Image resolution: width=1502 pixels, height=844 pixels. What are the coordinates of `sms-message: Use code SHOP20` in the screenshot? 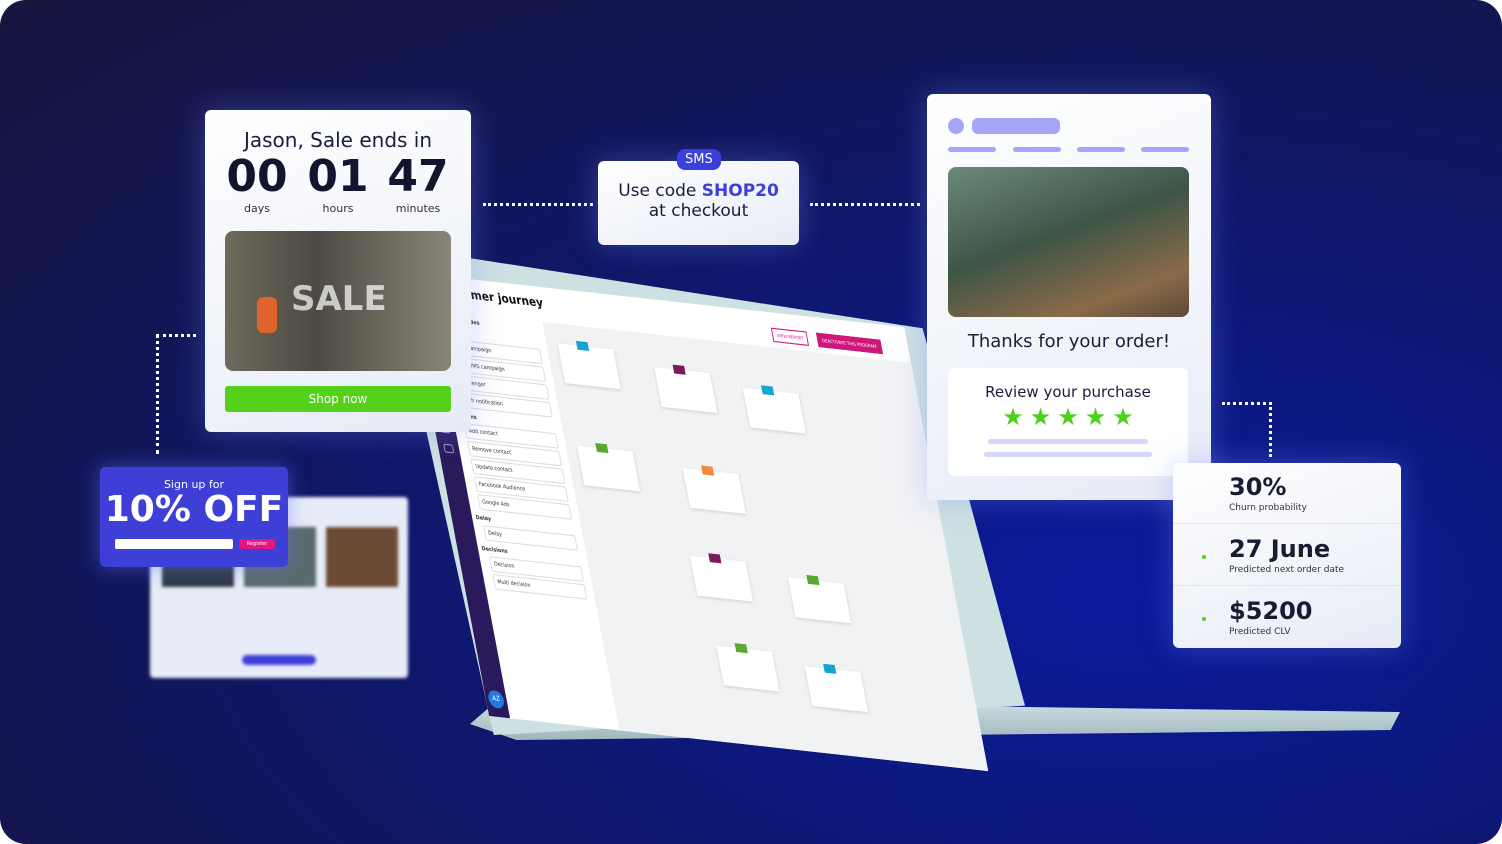 It's located at (698, 191).